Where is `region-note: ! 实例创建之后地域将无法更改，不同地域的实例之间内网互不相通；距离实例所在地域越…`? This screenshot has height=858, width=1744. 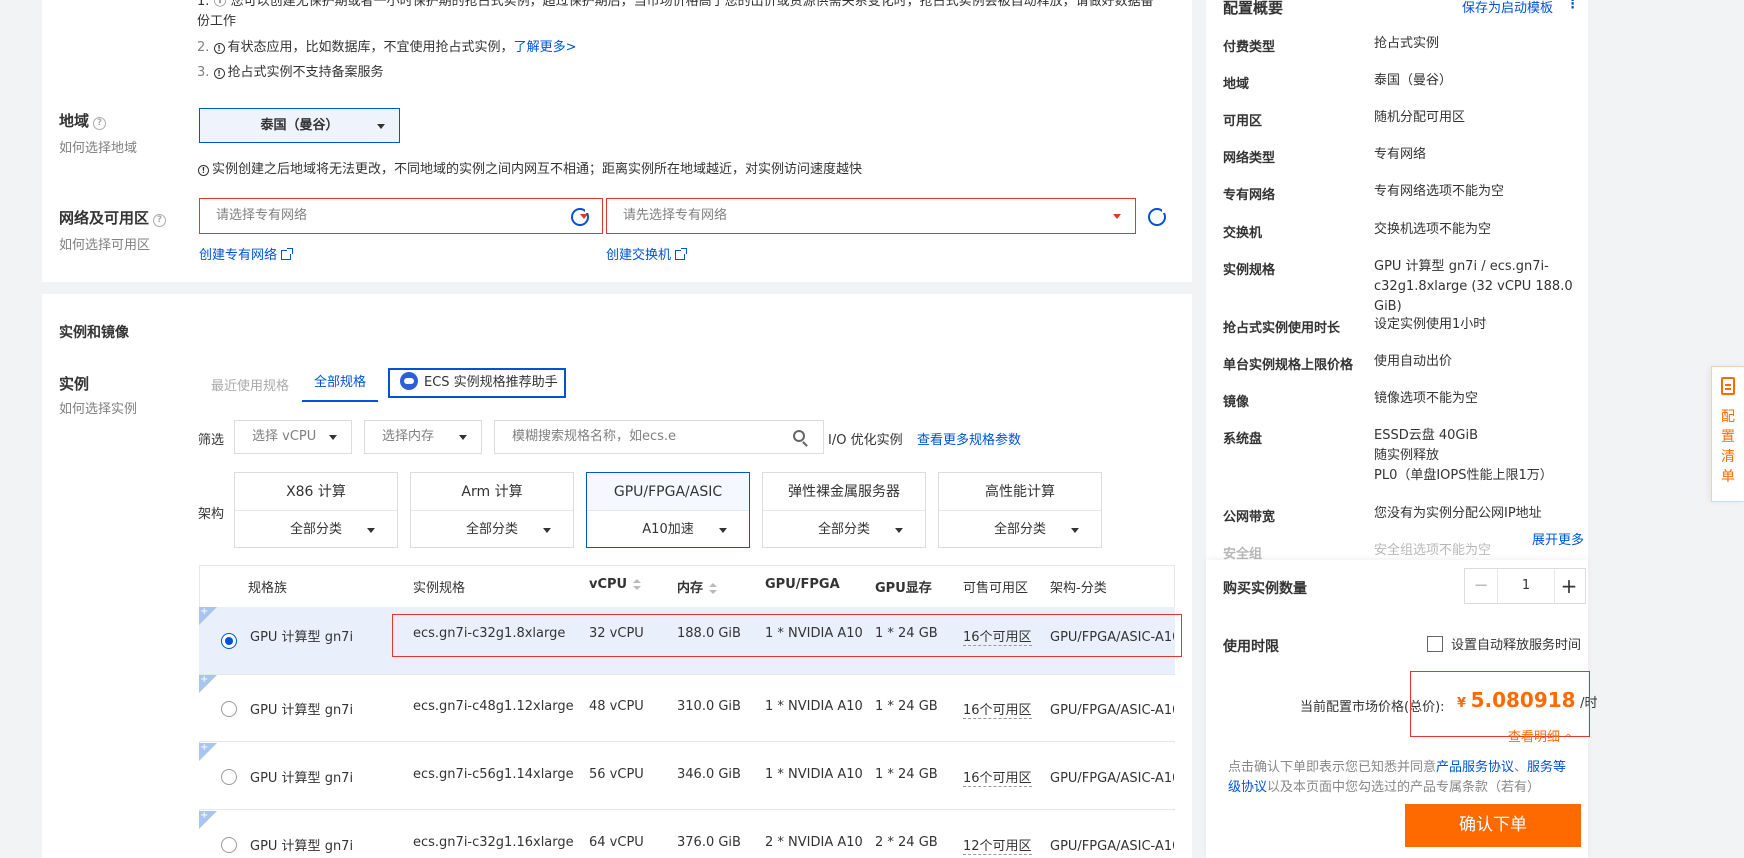
region-note: ! 实例创建之后地域将无法更改，不同地域的实例之间内网互不相通；距离实例所在地域越… is located at coordinates (530, 167).